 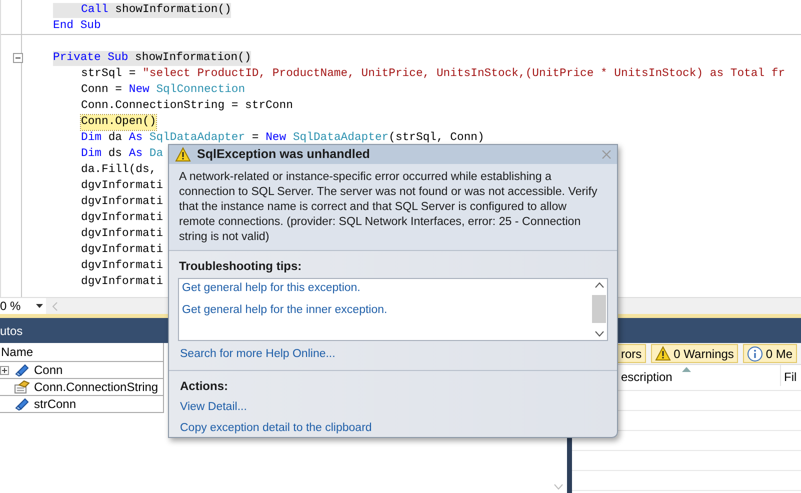 What do you see at coordinates (599, 309) in the screenshot?
I see `scrollbar-thumb` at bounding box center [599, 309].